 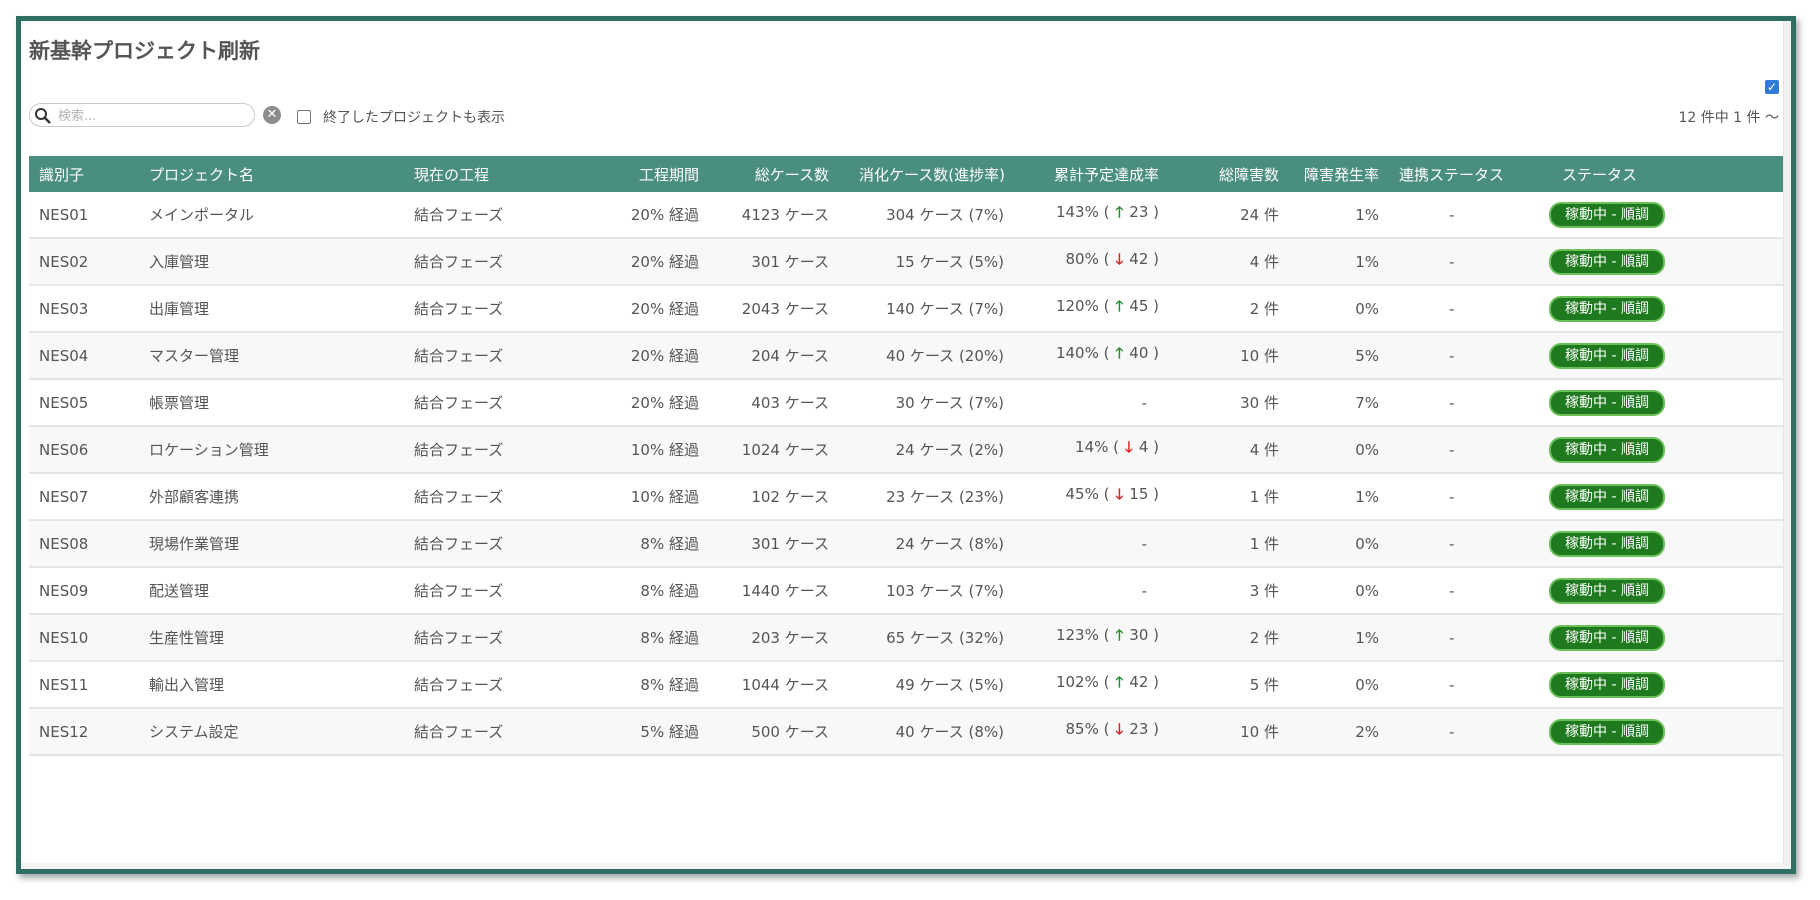 What do you see at coordinates (1772, 87) in the screenshot?
I see `top-right-checkbox: ✓` at bounding box center [1772, 87].